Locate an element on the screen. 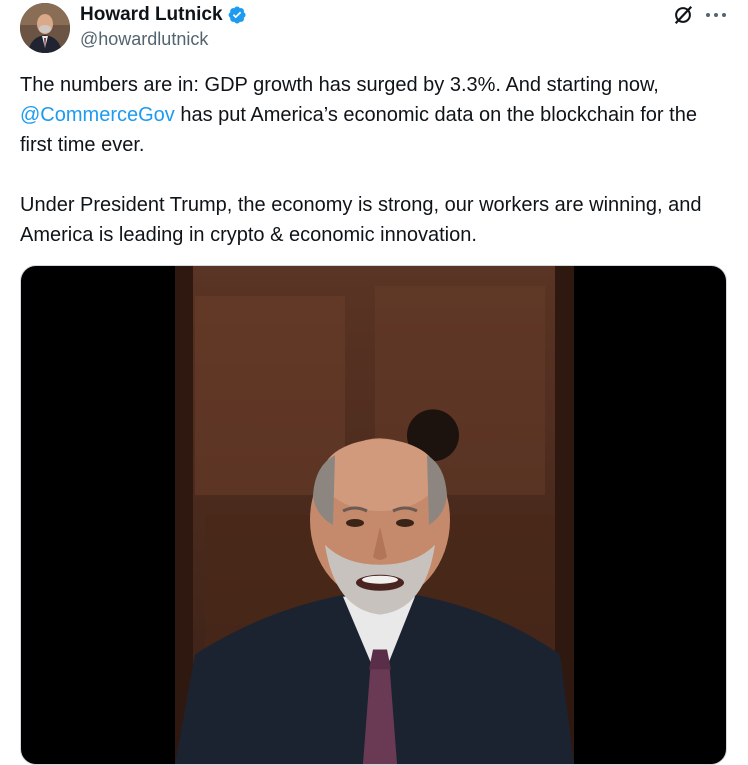 The image size is (748, 765). more-options-icon is located at coordinates (716, 15).